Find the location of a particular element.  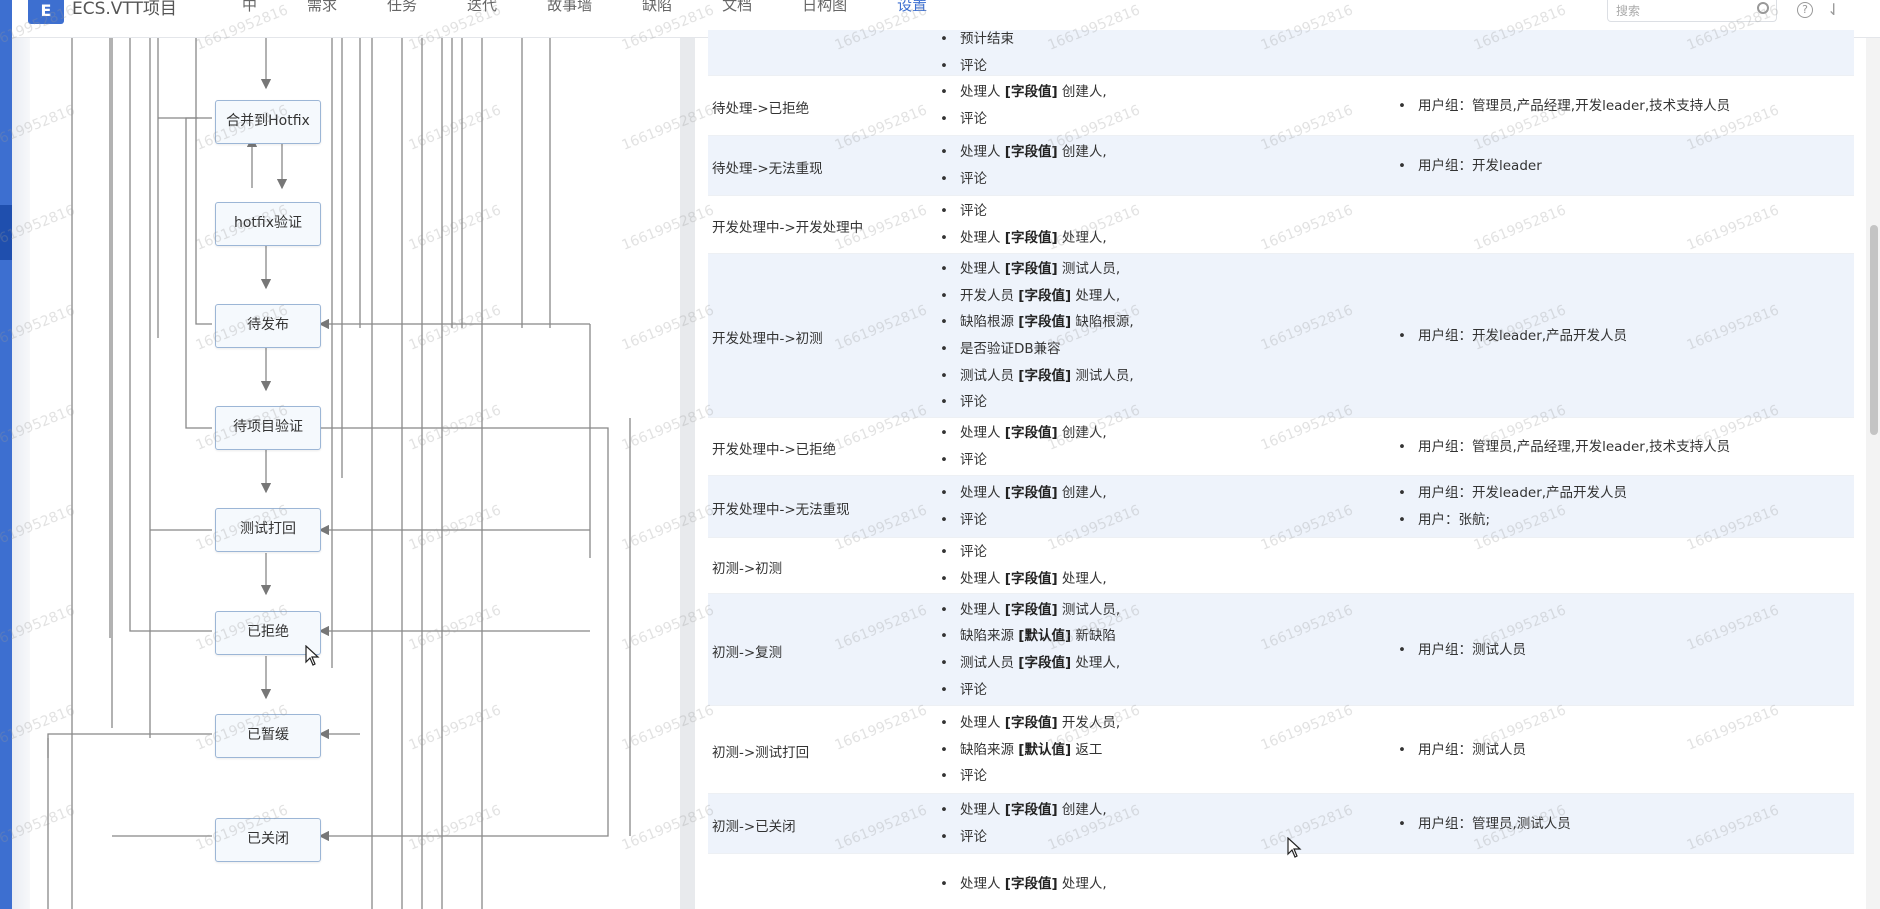

permission-item: 用户组：开发leader,产品开发人员 is located at coordinates (1512, 336).